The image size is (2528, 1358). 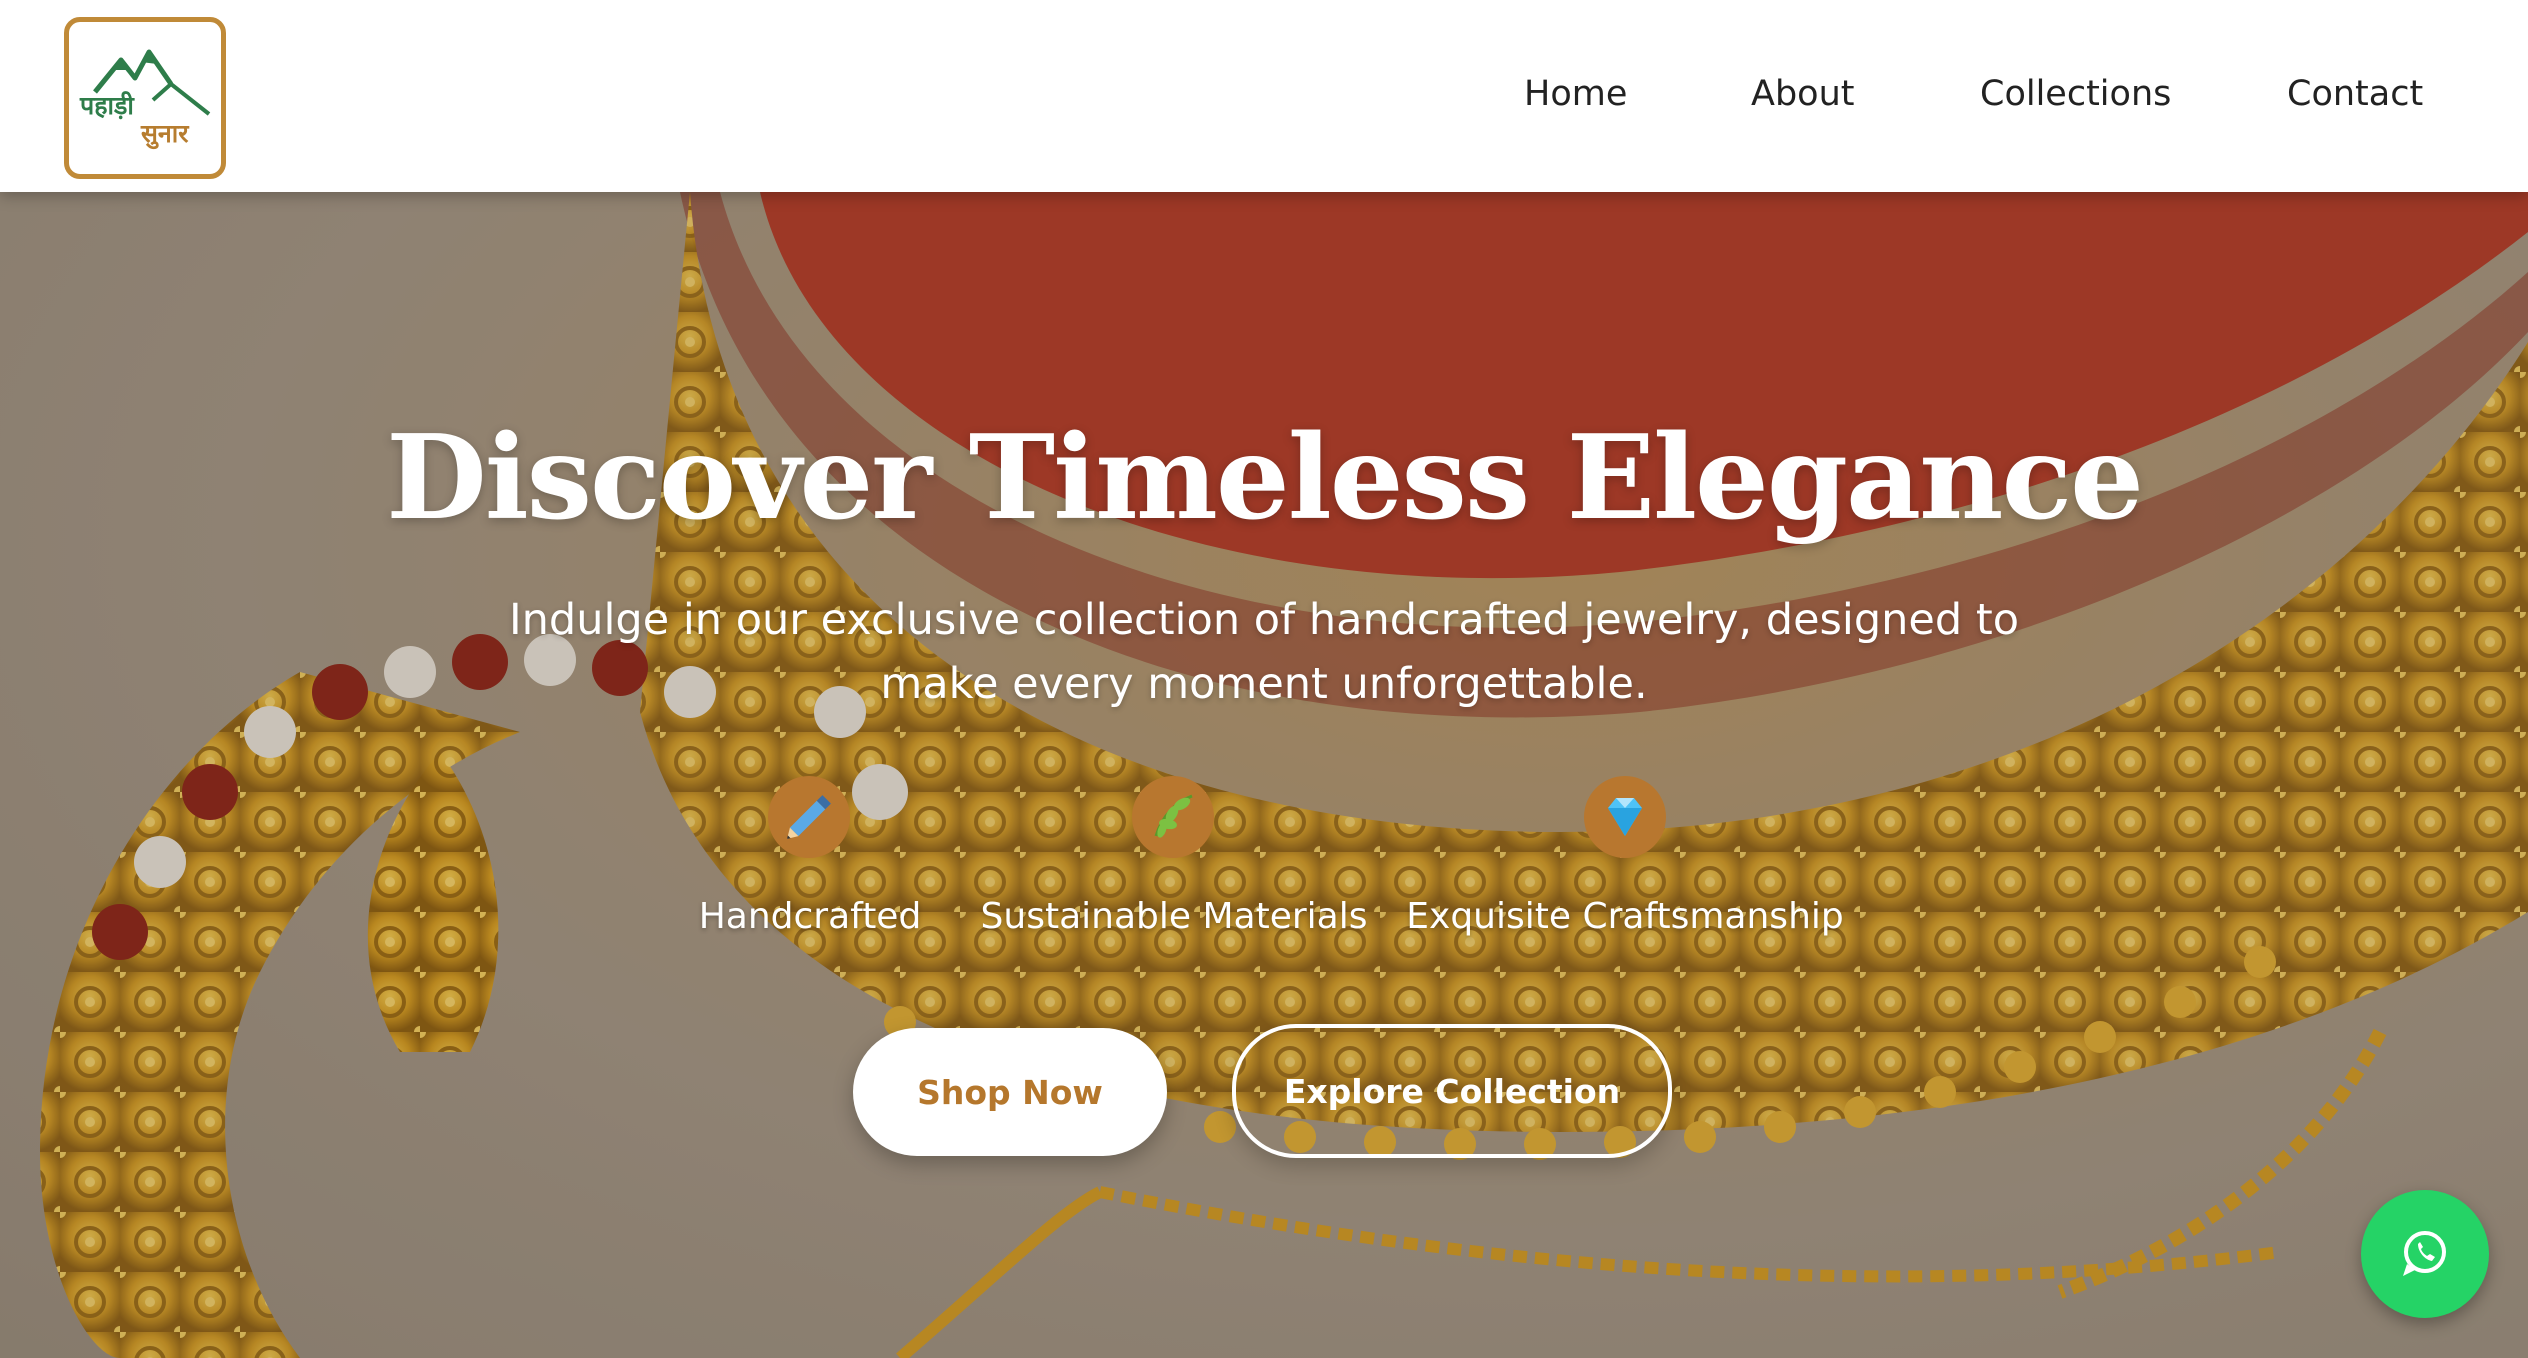 I want to click on nav-link-contact: Contact, so click(x=2355, y=94).